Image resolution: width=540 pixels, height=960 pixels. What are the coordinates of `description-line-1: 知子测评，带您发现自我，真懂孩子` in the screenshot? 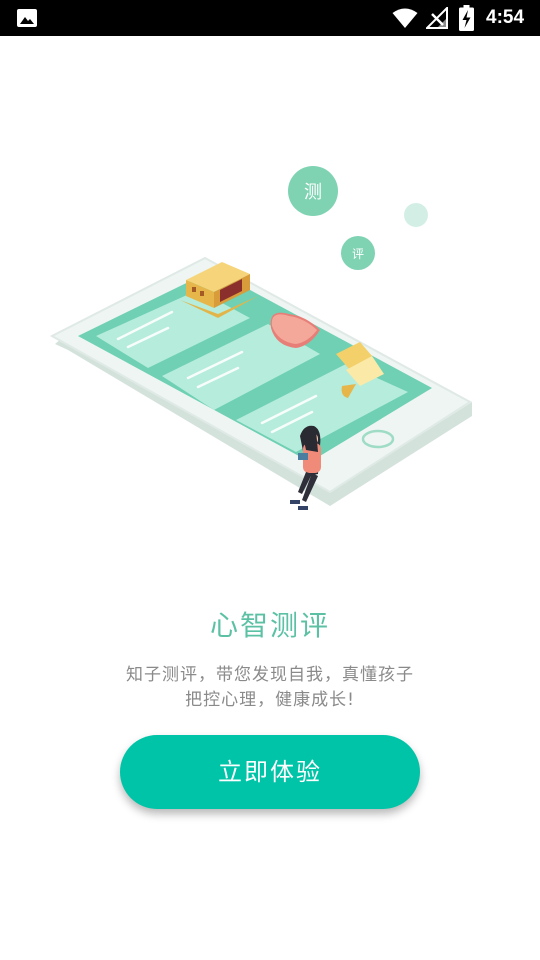 It's located at (270, 675).